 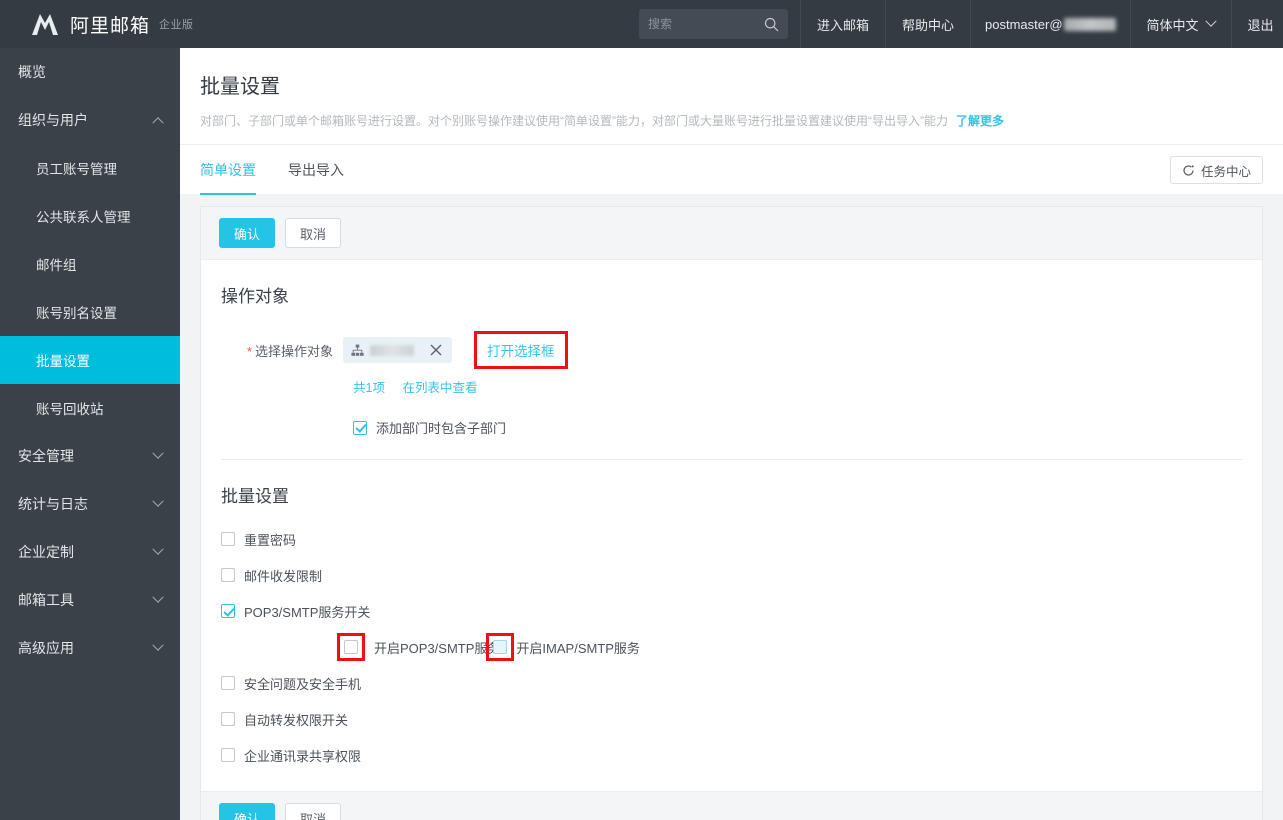 I want to click on global-search, so click(x=713, y=24).